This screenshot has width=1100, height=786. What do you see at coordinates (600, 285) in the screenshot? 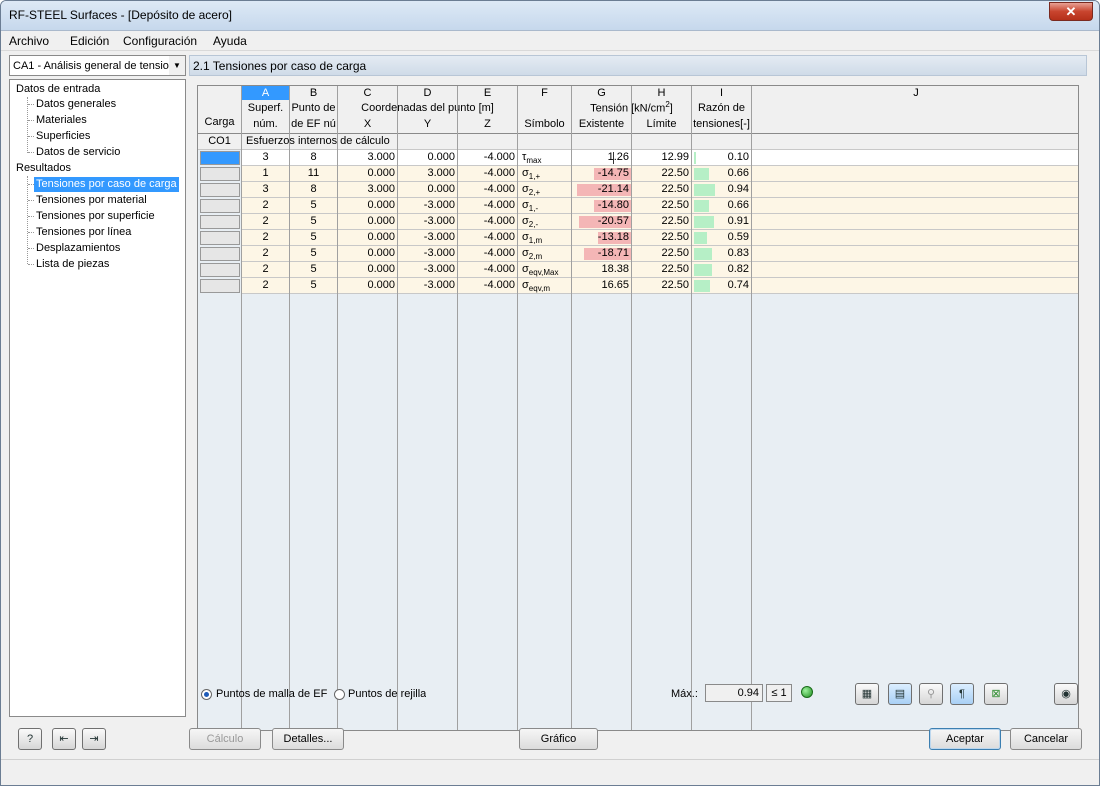
I see `cell-existente: 16.65` at bounding box center [600, 285].